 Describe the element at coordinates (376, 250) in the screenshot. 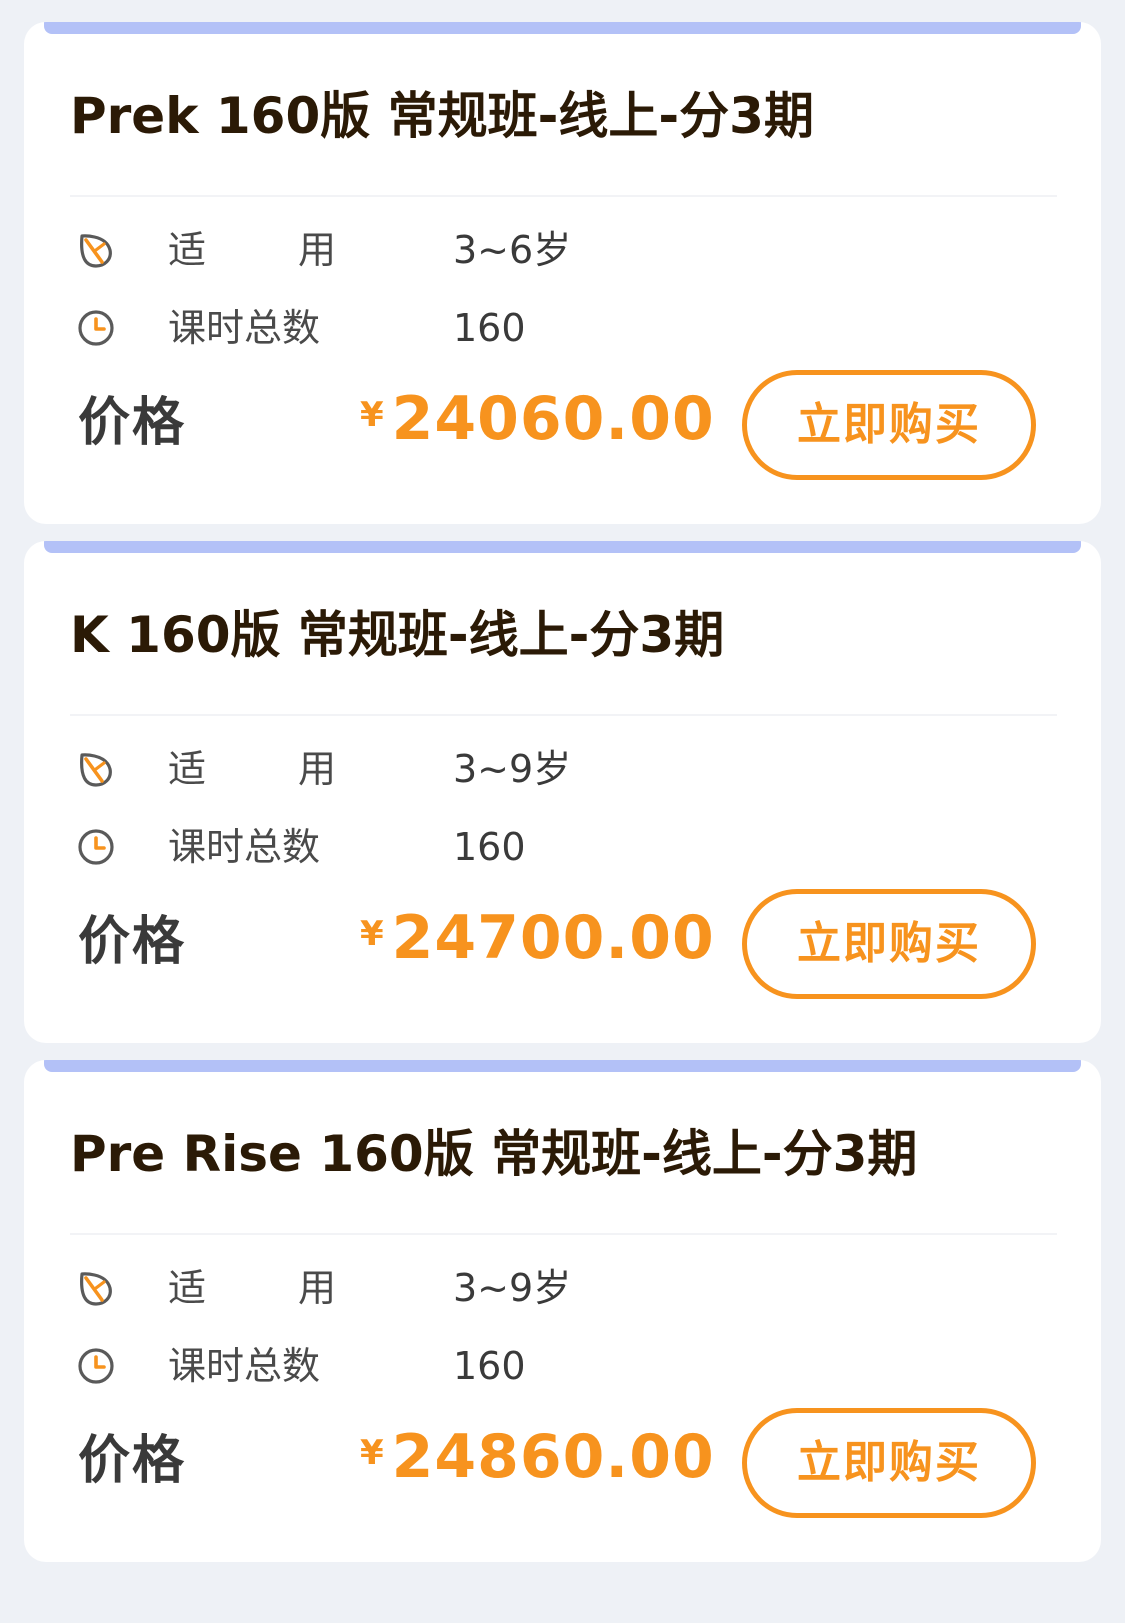

I see `age-row: 适 用 3~6岁` at that location.